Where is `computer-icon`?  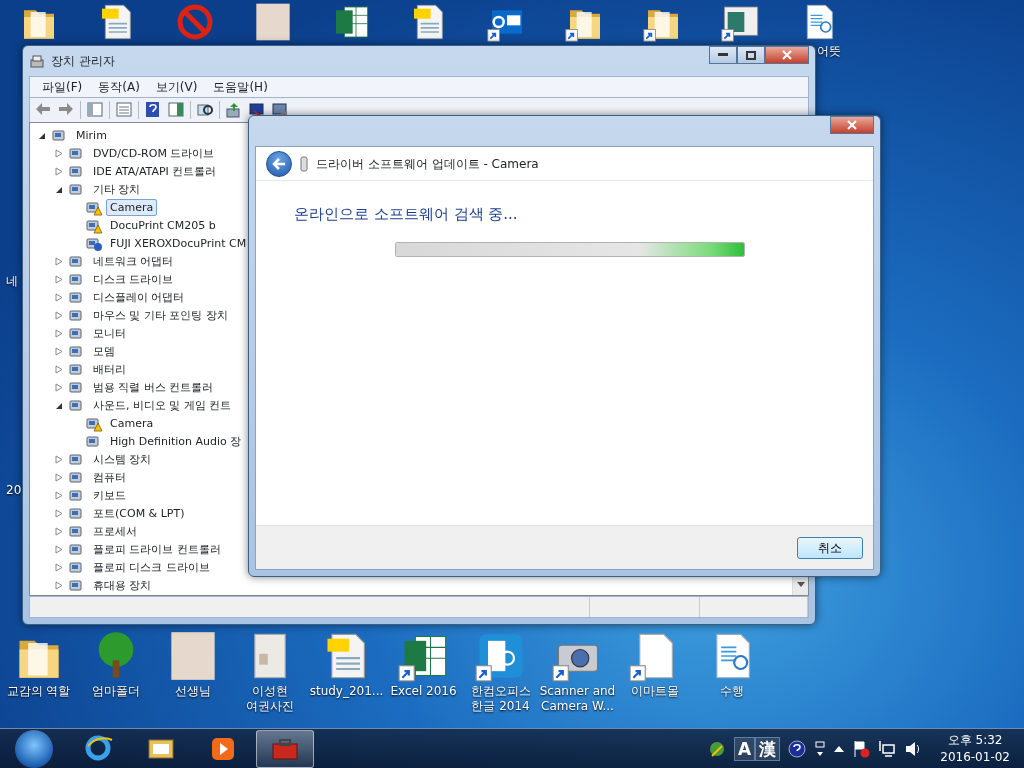 computer-icon is located at coordinates (37, 61).